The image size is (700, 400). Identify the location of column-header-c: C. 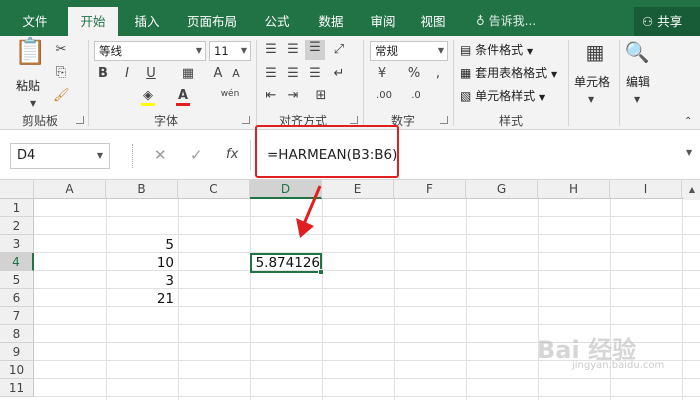
(214, 189).